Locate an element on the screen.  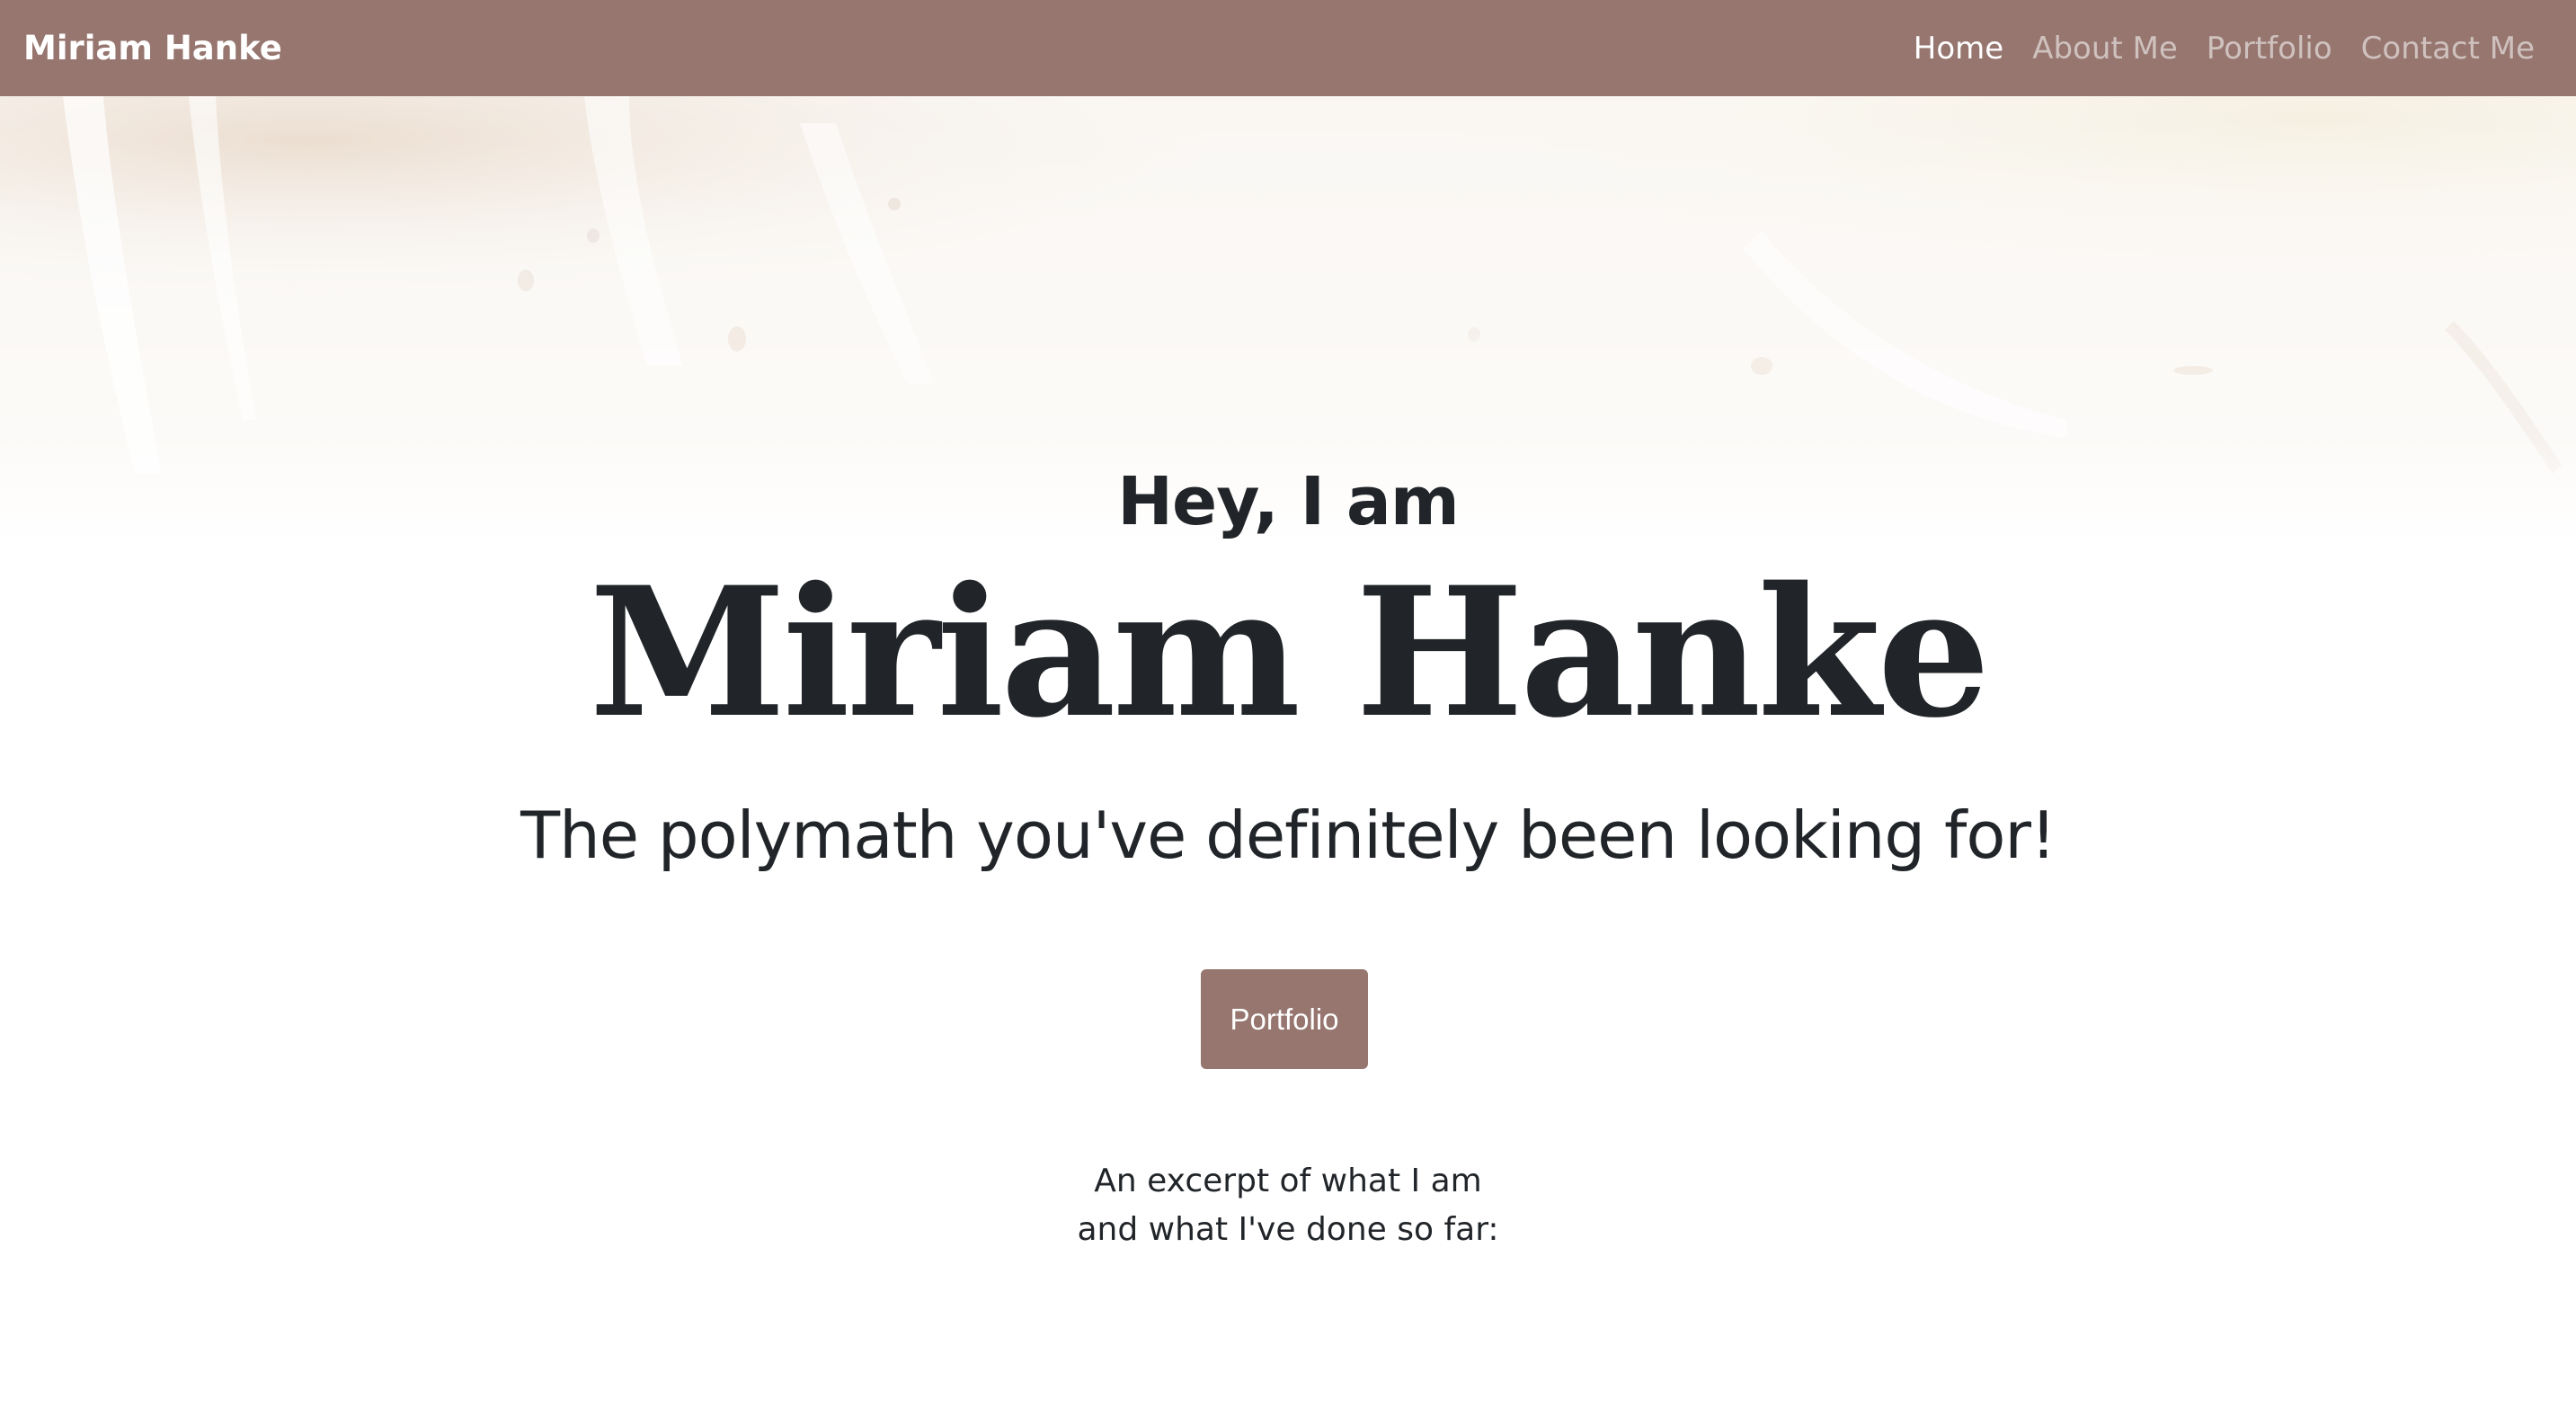
hero-greeting: Hey, I am is located at coordinates (1288, 502).